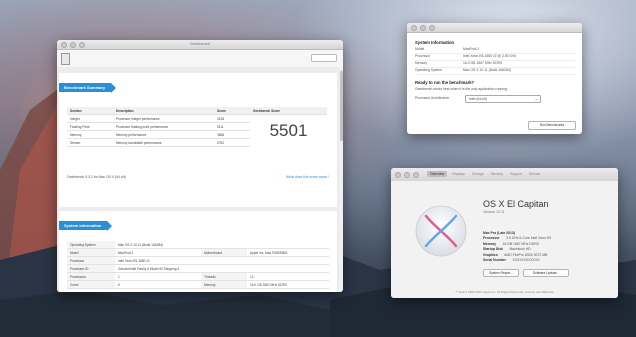 The height and width of the screenshot is (337, 636). What do you see at coordinates (552, 125) in the screenshot?
I see `run-benchmarks-button: Run Benchmarks` at bounding box center [552, 125].